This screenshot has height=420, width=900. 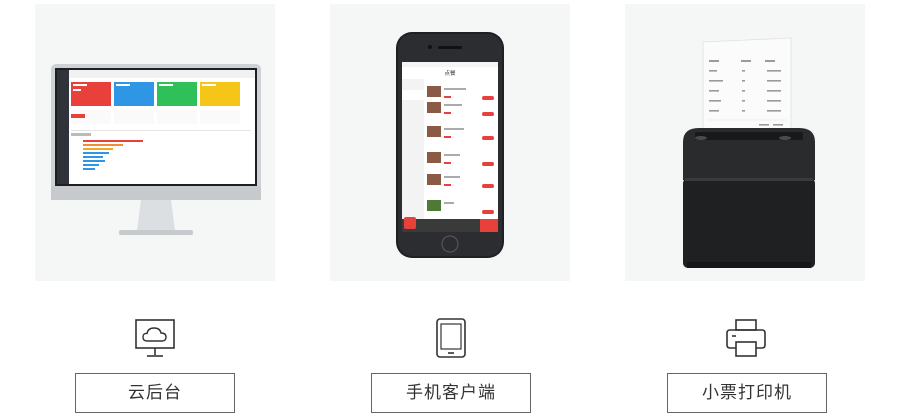 I want to click on imac-illustration, so click(x=156, y=149).